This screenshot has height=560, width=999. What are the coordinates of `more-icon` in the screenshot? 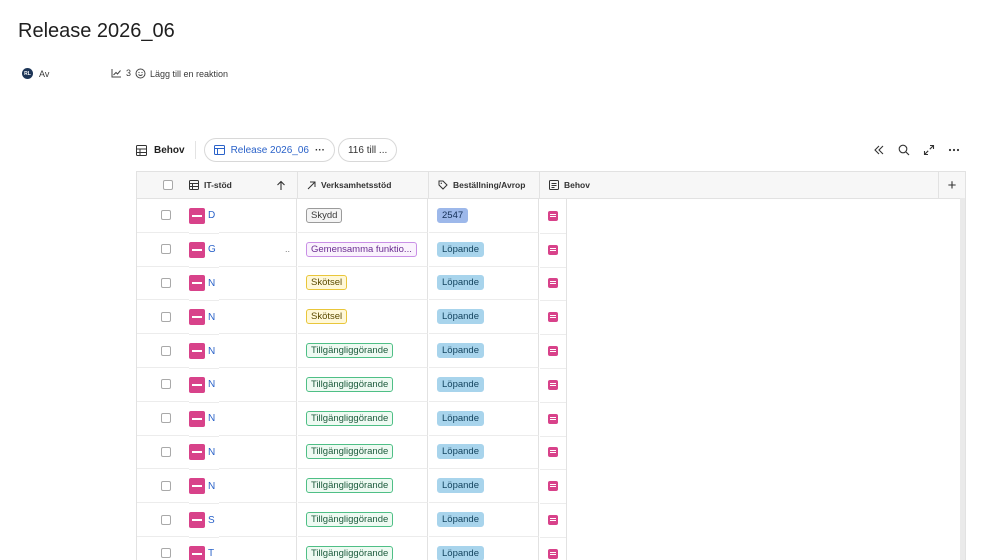 It's located at (954, 150).